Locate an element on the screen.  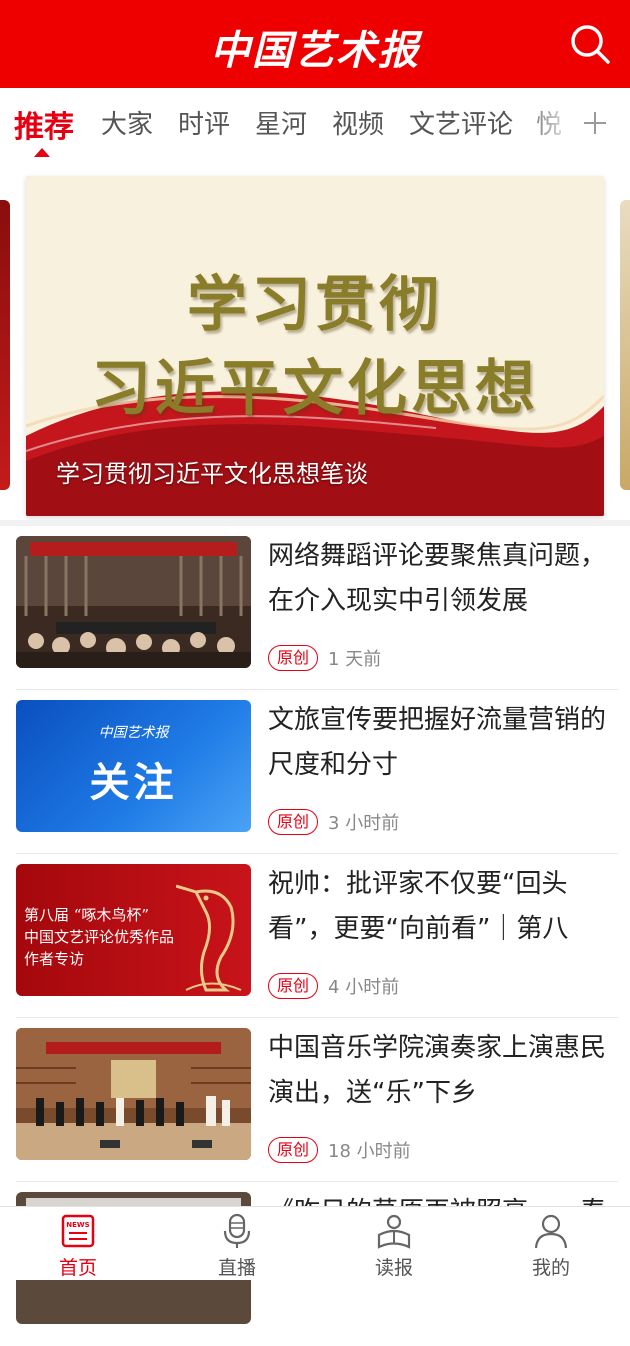
news-item: 中国艺术报 关注 文旅宣传要把握好流量营销的尺度和分寸 原创 3 小时前 is located at coordinates (315, 772).